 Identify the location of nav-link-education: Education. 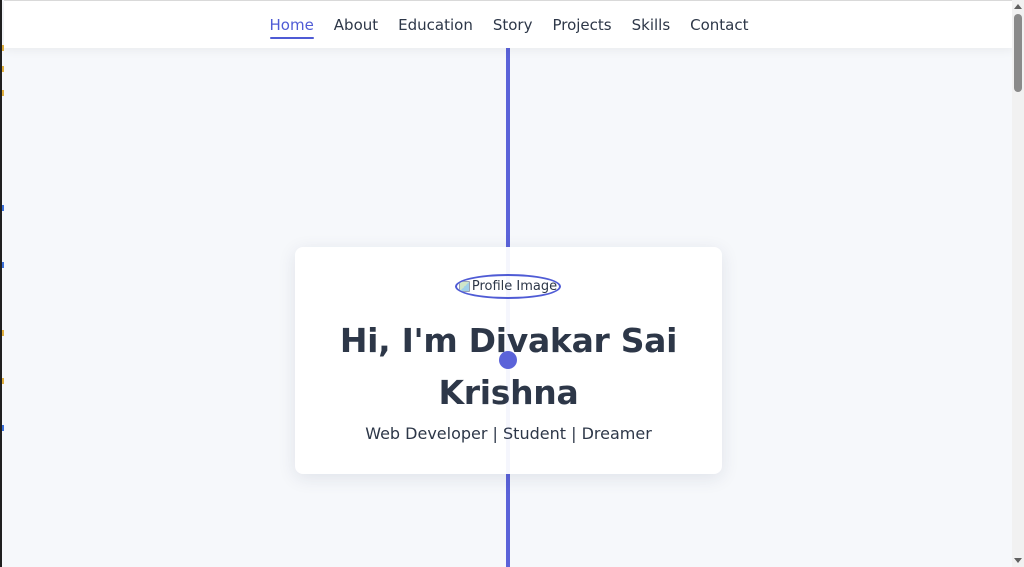
(435, 25).